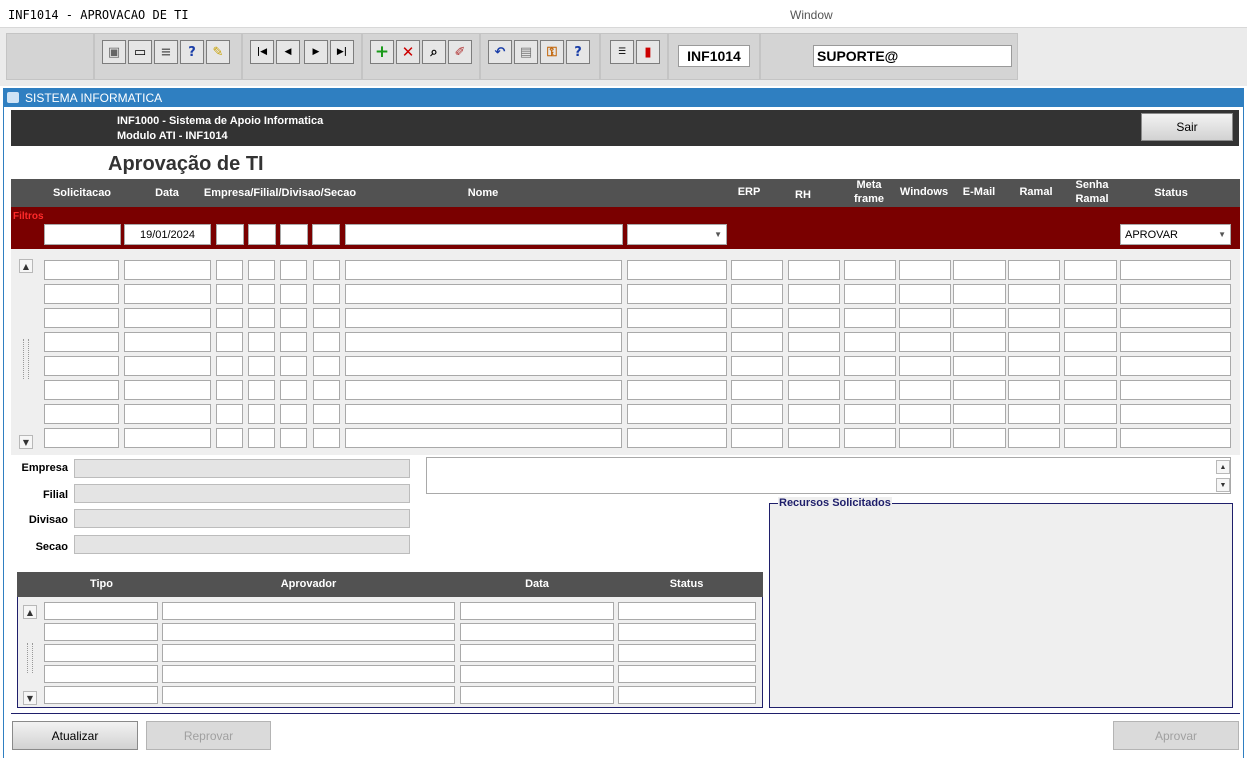 The width and height of the screenshot is (1247, 761). Describe the element at coordinates (192, 52) in the screenshot. I see `help-query-icon: ?` at that location.